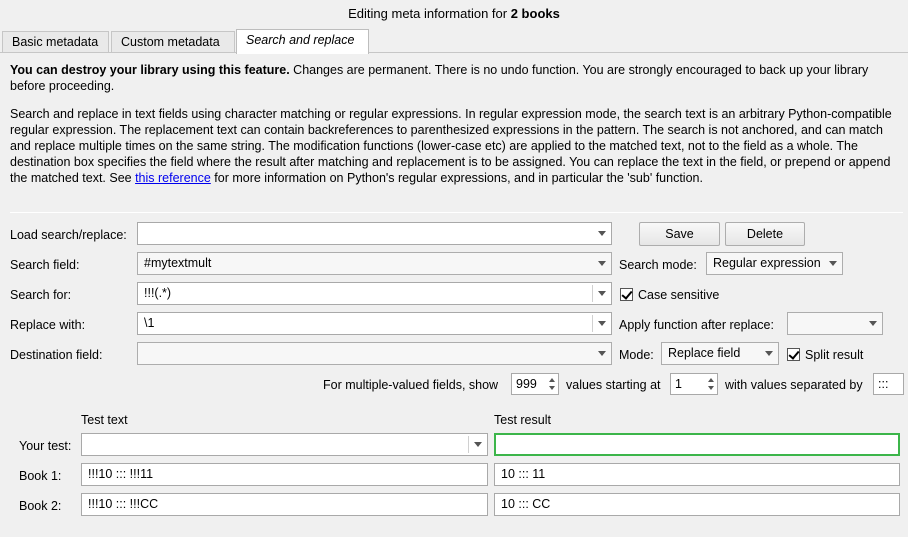 The height and width of the screenshot is (537, 908). I want to click on test-result-header: Test result, so click(522, 420).